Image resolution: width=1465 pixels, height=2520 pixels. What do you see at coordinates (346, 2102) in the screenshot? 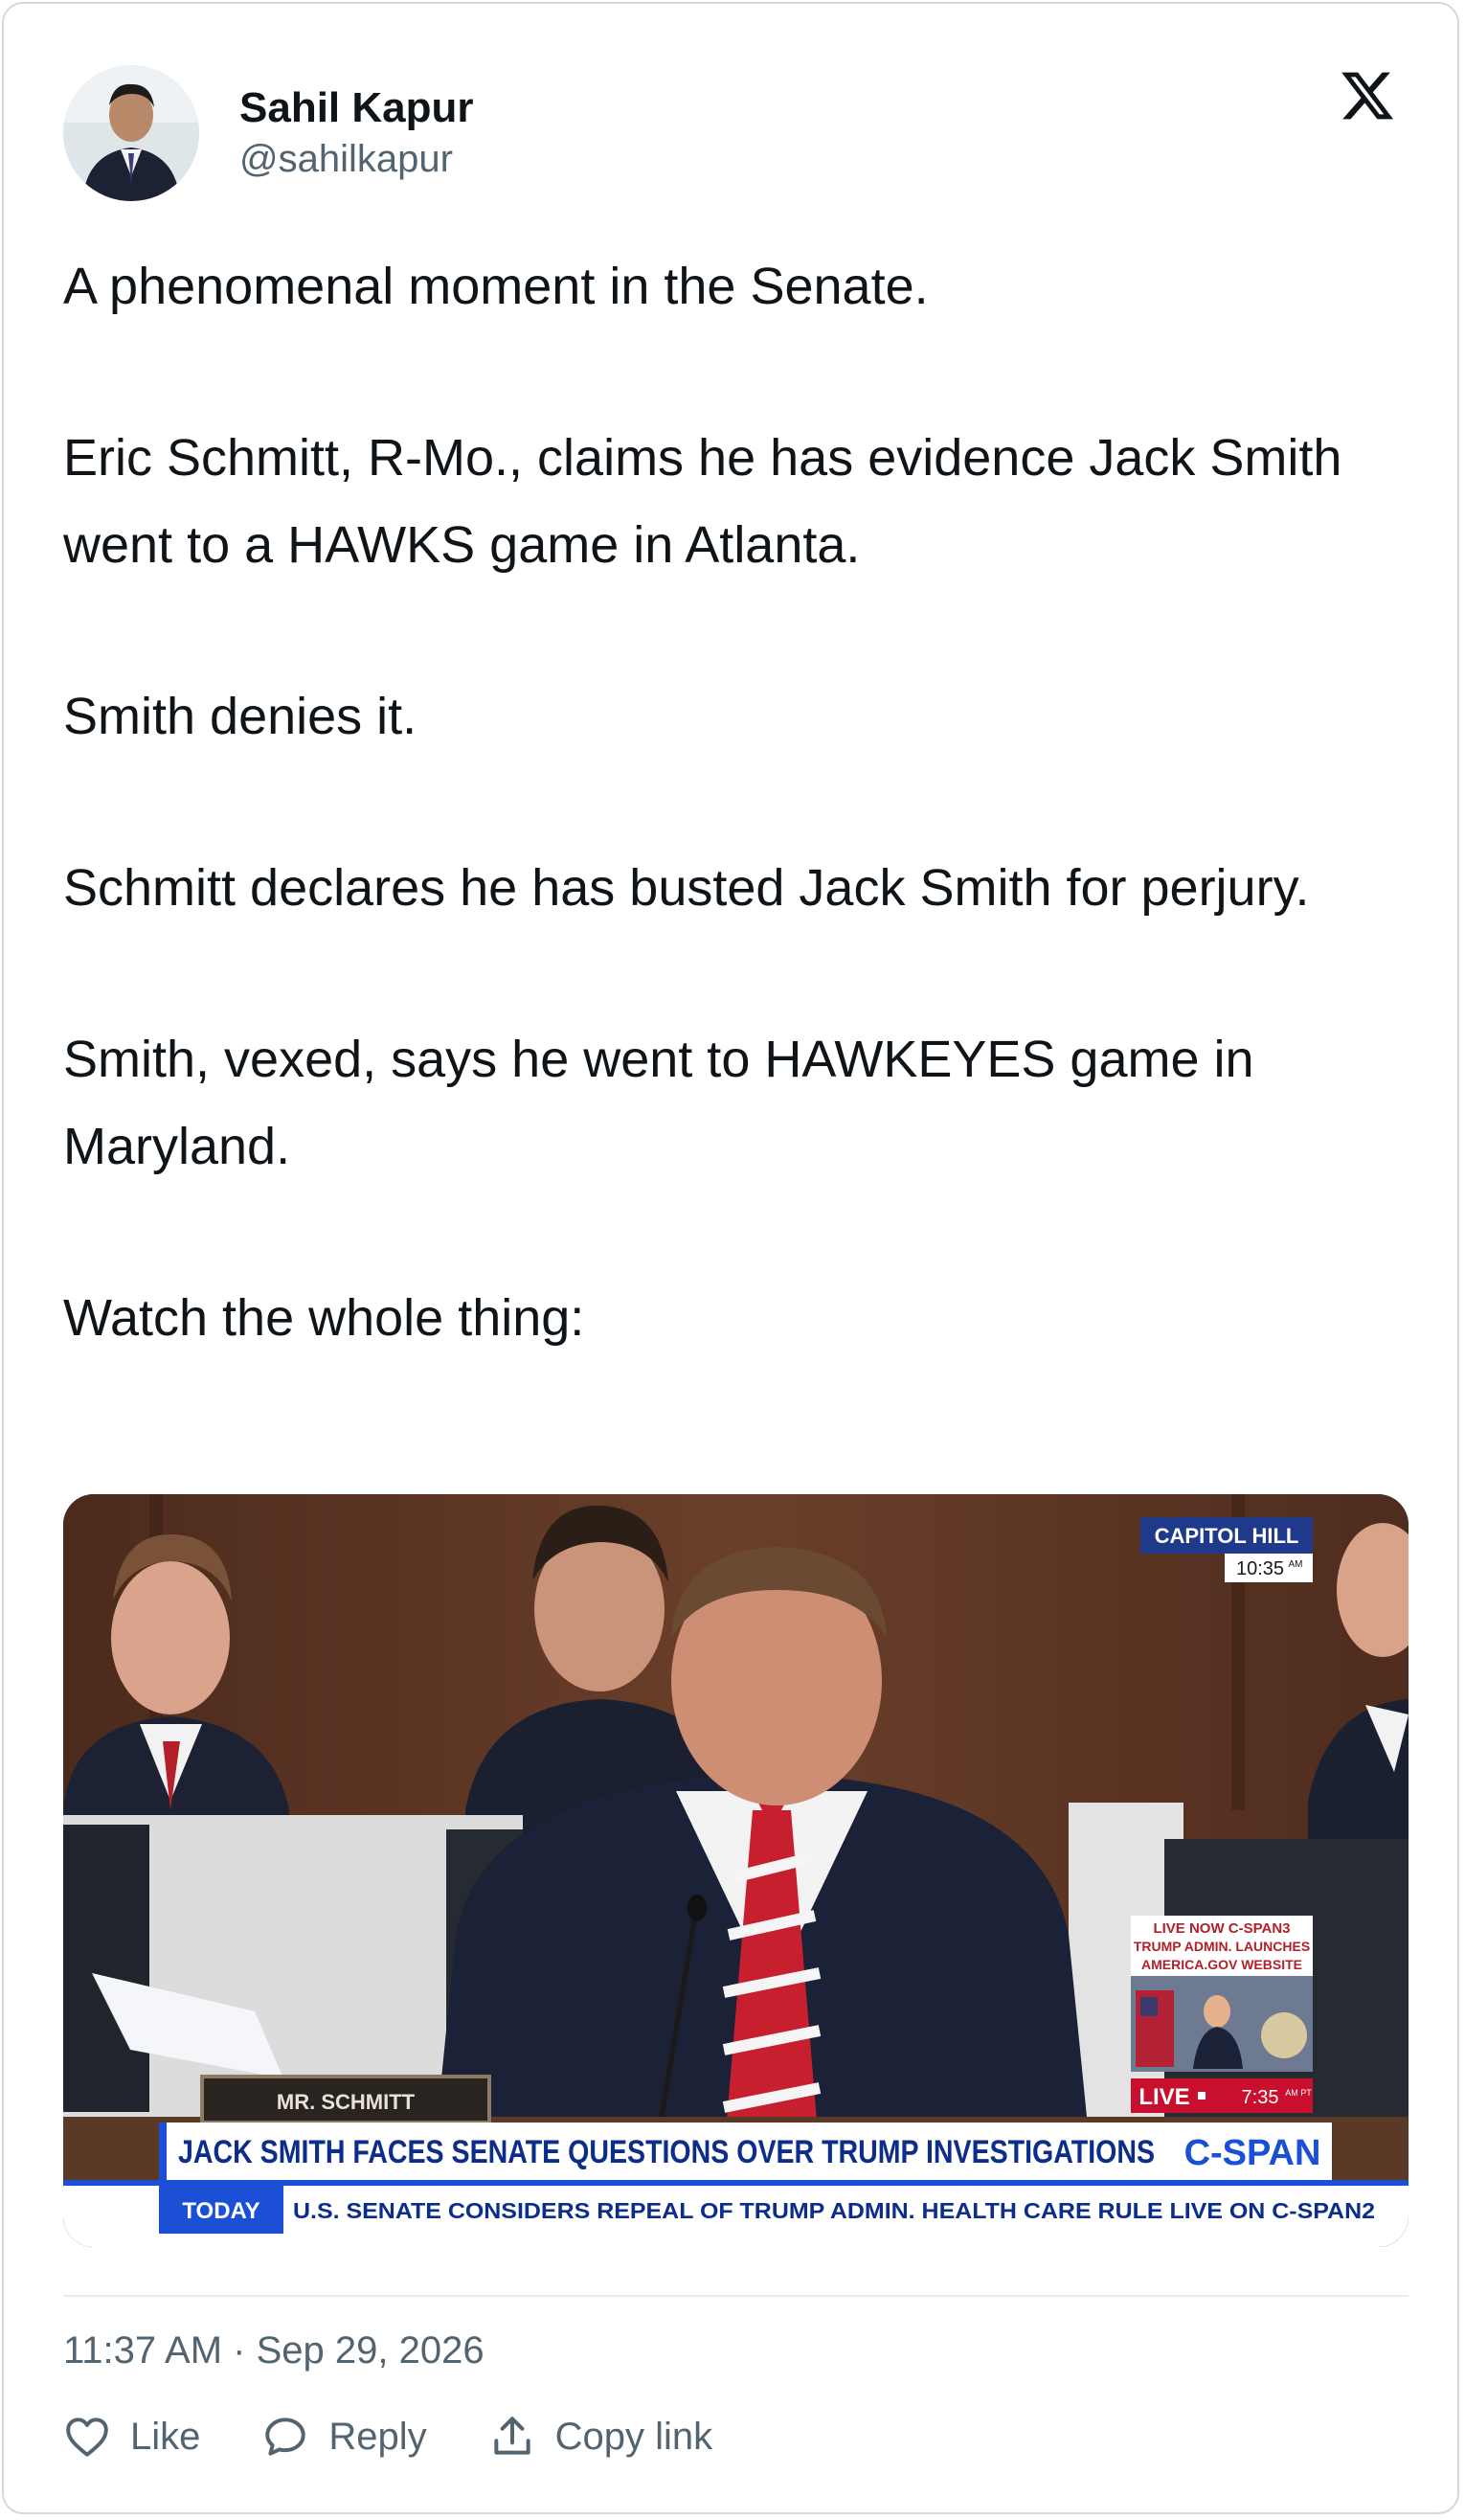
I see `nameplate: MR. SCHMITT` at bounding box center [346, 2102].